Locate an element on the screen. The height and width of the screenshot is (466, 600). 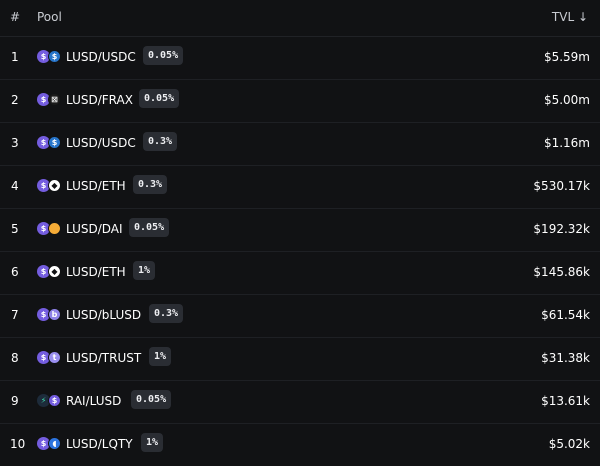
row-rank: 8 is located at coordinates (15, 358).